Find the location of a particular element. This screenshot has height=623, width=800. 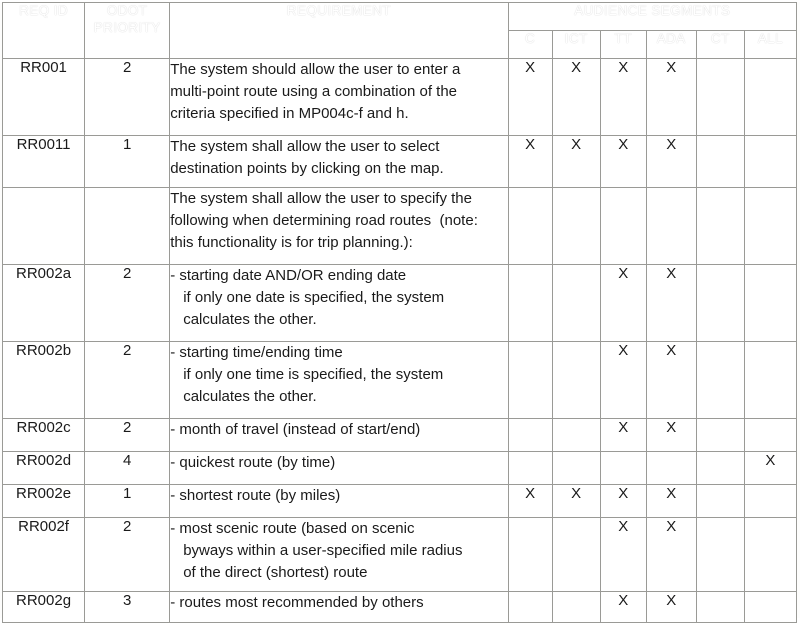

odot-priority-line-2: PRIORITY is located at coordinates (127, 27).